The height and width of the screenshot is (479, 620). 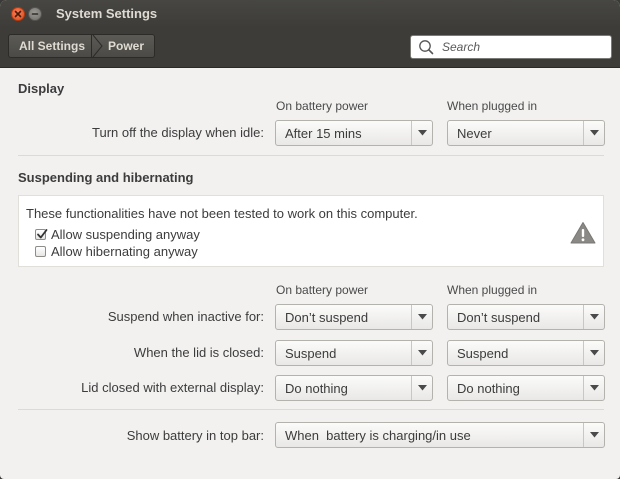 I want to click on display-idle-label: Turn off the display when idle:, so click(x=178, y=132).